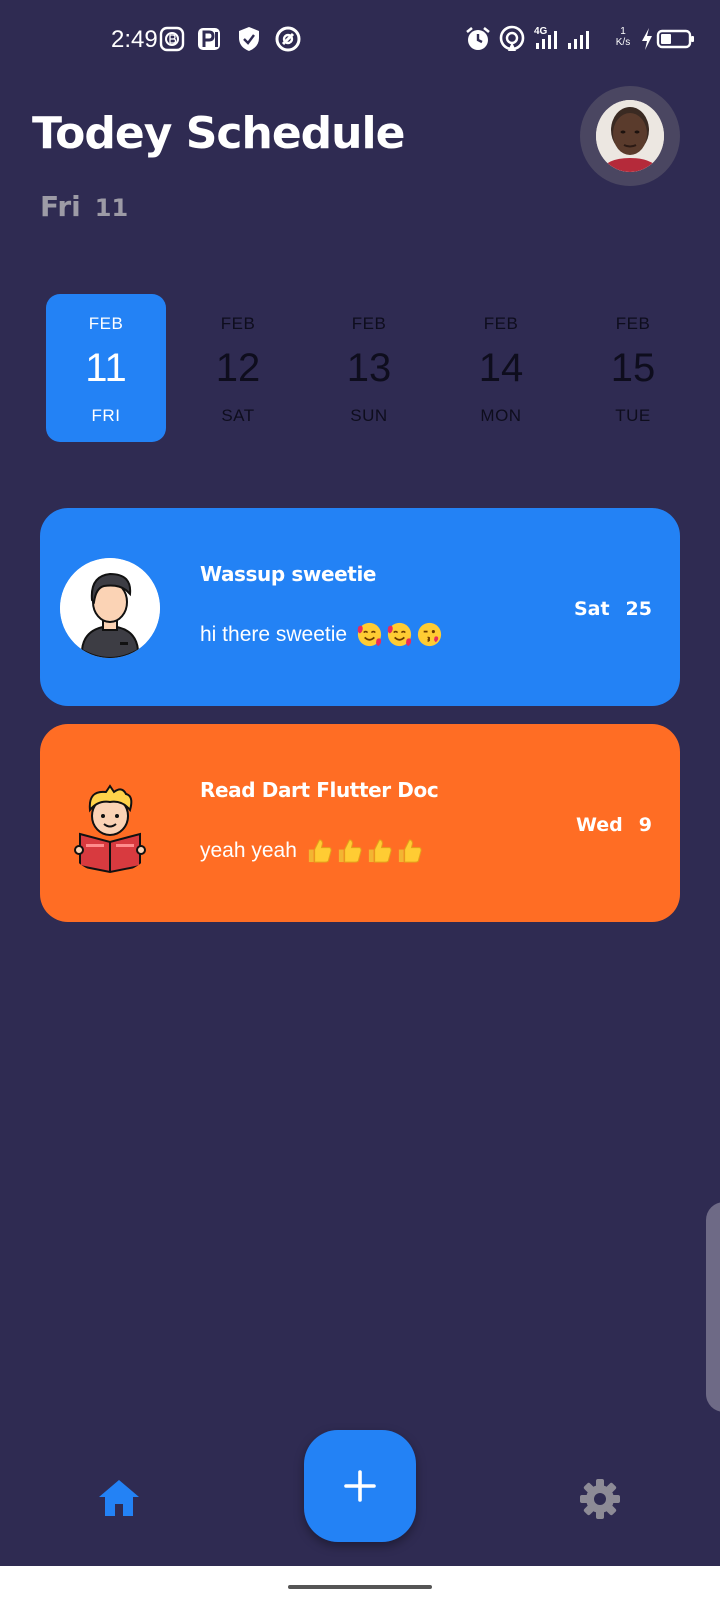 The width and height of the screenshot is (720, 1600). What do you see at coordinates (478, 38) in the screenshot?
I see `alarm-icon` at bounding box center [478, 38].